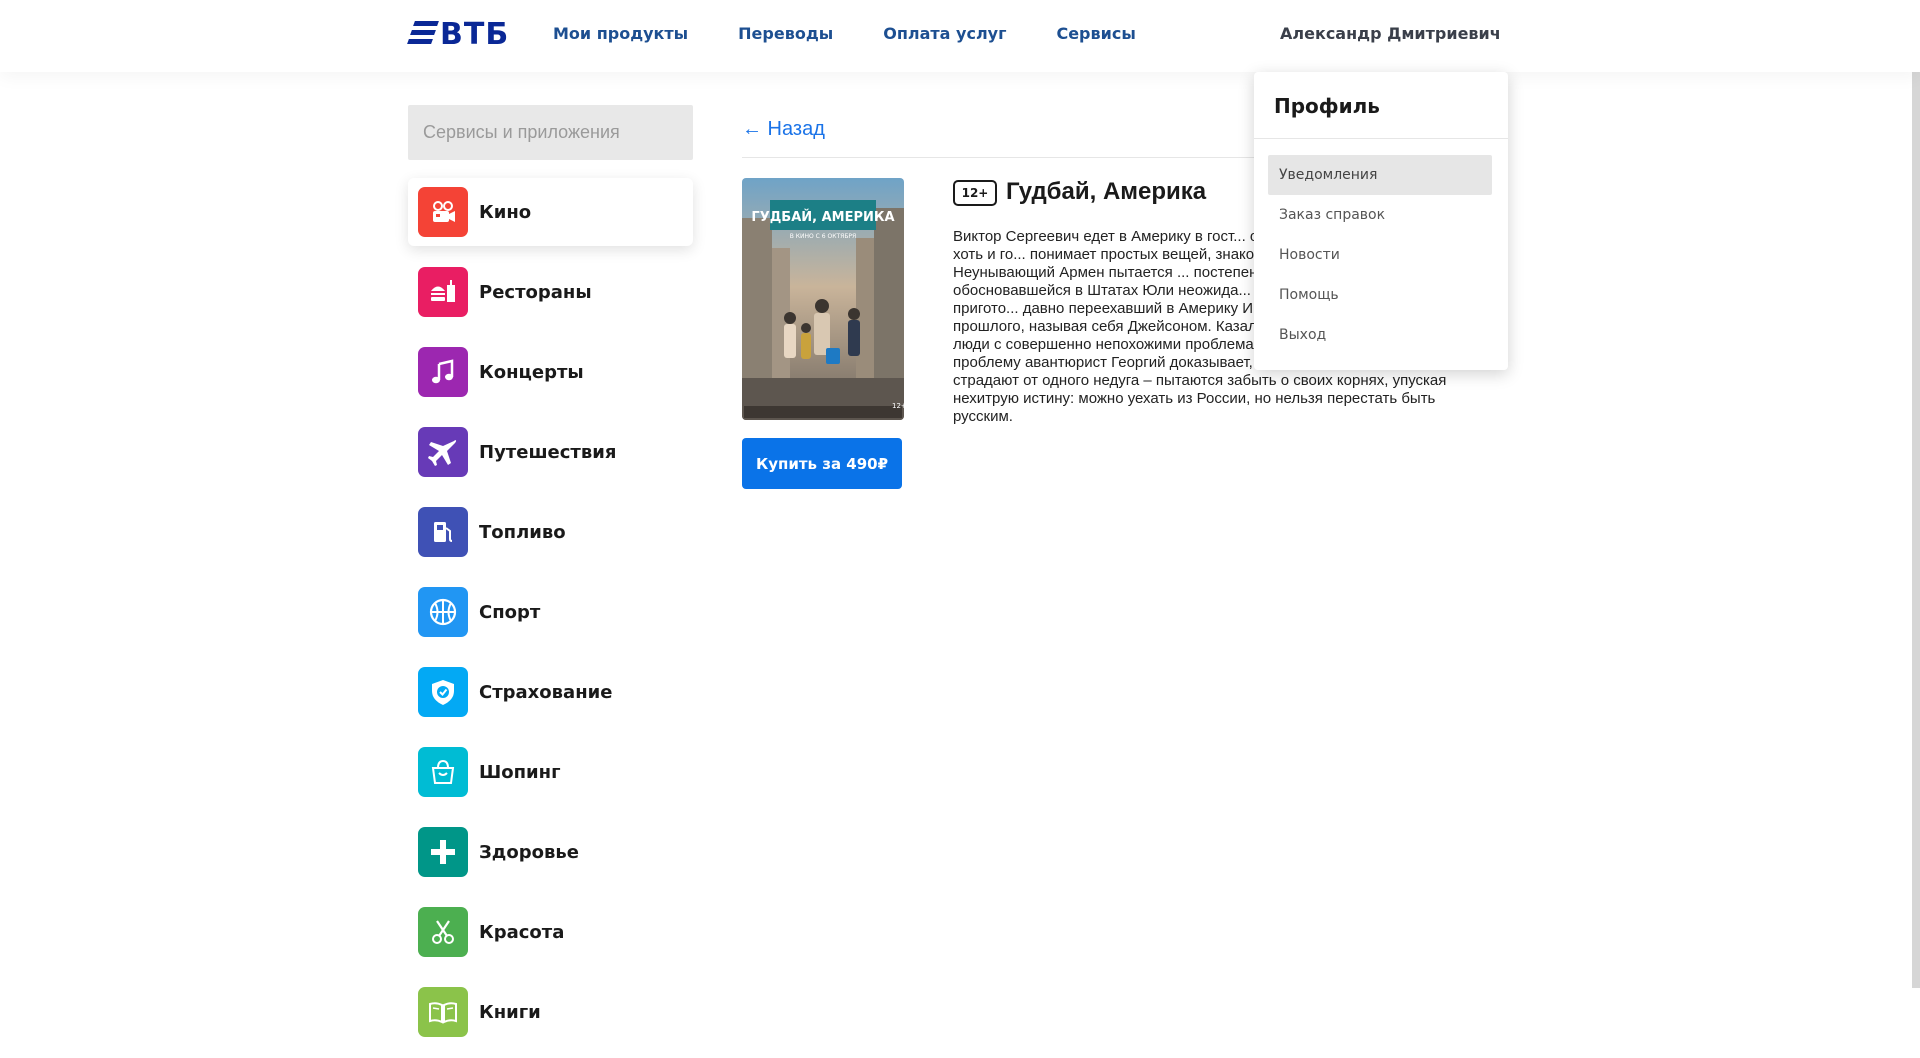  Describe the element at coordinates (1095, 33) in the screenshot. I see `nav-services: Сервисы` at that location.